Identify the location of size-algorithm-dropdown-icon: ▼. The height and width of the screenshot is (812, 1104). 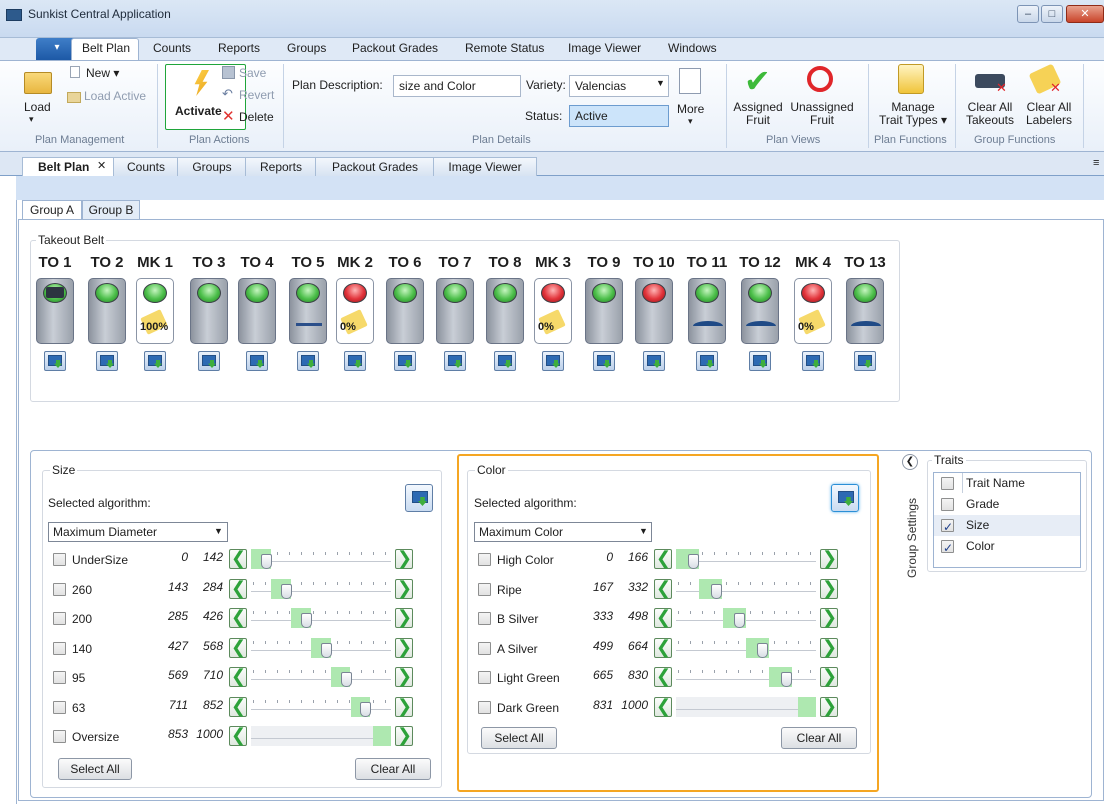
(218, 531).